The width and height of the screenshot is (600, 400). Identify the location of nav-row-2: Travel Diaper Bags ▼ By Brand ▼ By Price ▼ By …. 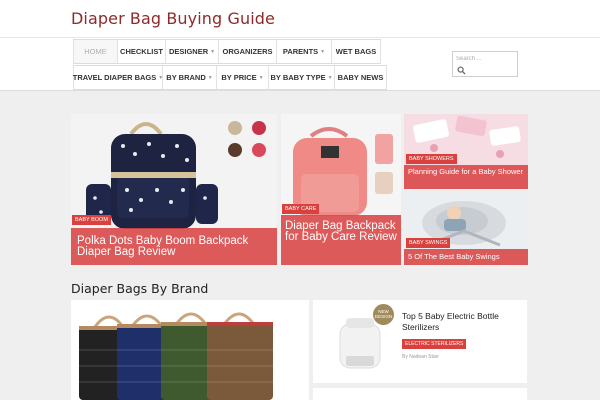
(230, 77).